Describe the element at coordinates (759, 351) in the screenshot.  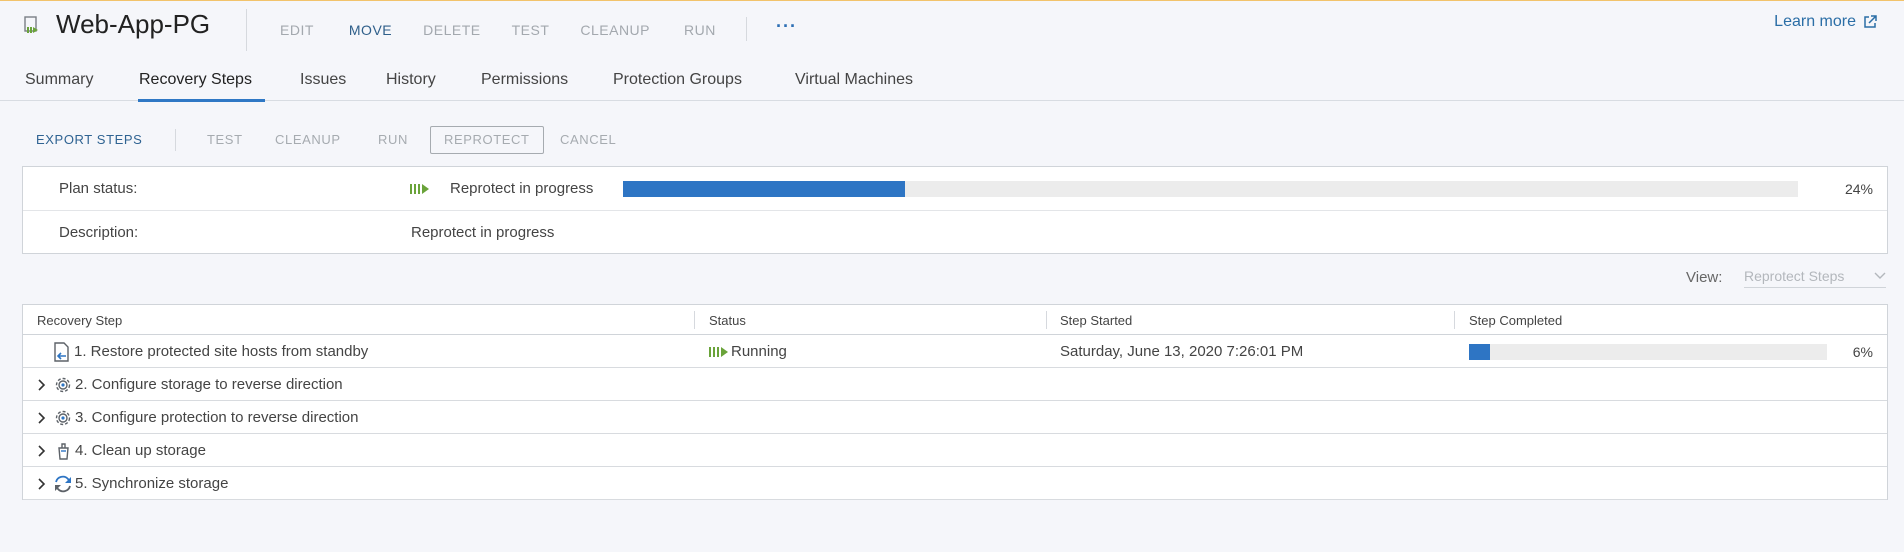
I see `step-status: Running` at that location.